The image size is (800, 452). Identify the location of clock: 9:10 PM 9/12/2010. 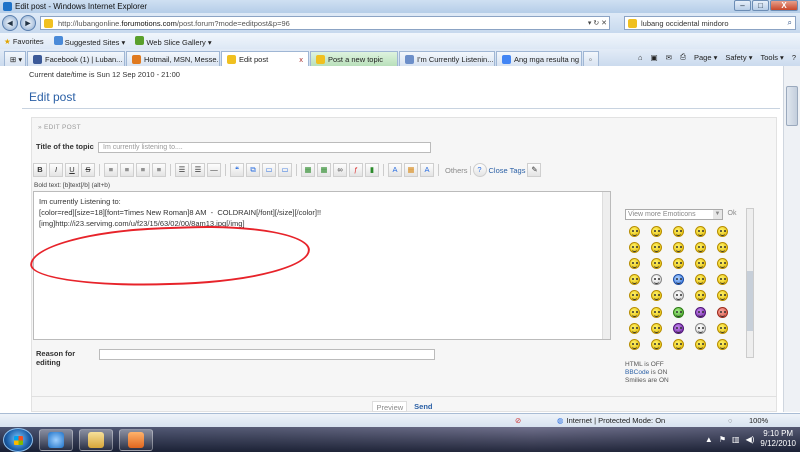
(778, 439).